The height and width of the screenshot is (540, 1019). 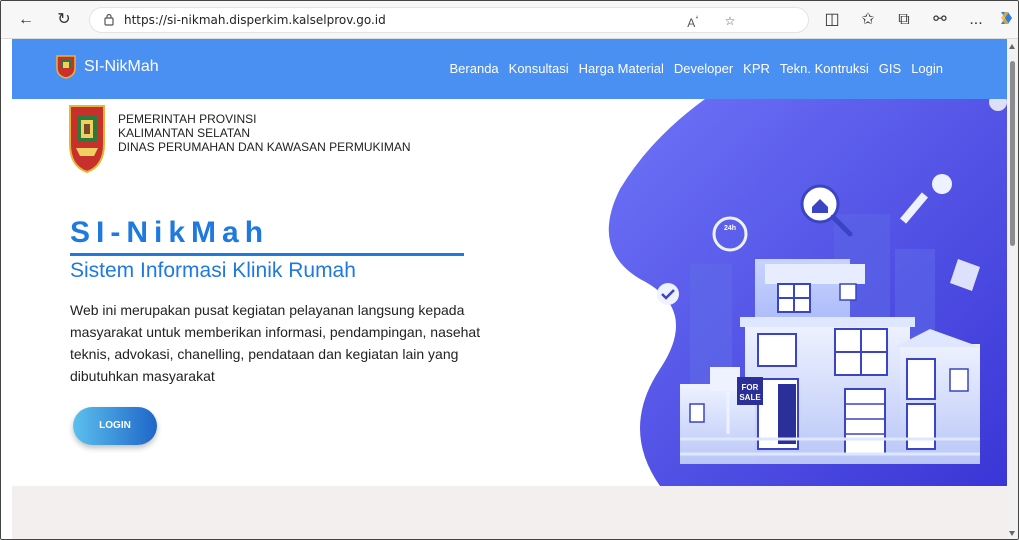 I want to click on extensions-icon: ⚯, so click(x=940, y=20).